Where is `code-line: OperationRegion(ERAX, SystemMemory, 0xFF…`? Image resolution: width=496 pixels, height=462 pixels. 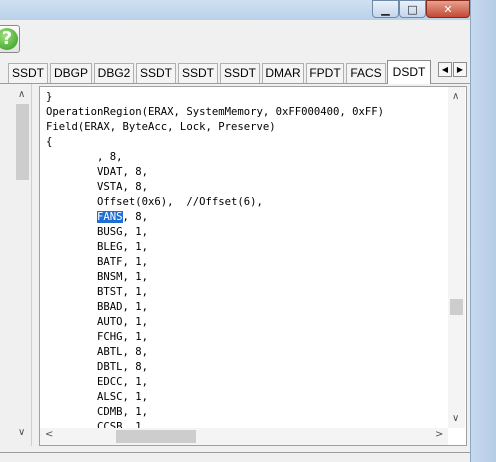 code-line: OperationRegion(ERAX, SystemMemory, 0xFF… is located at coordinates (215, 112).